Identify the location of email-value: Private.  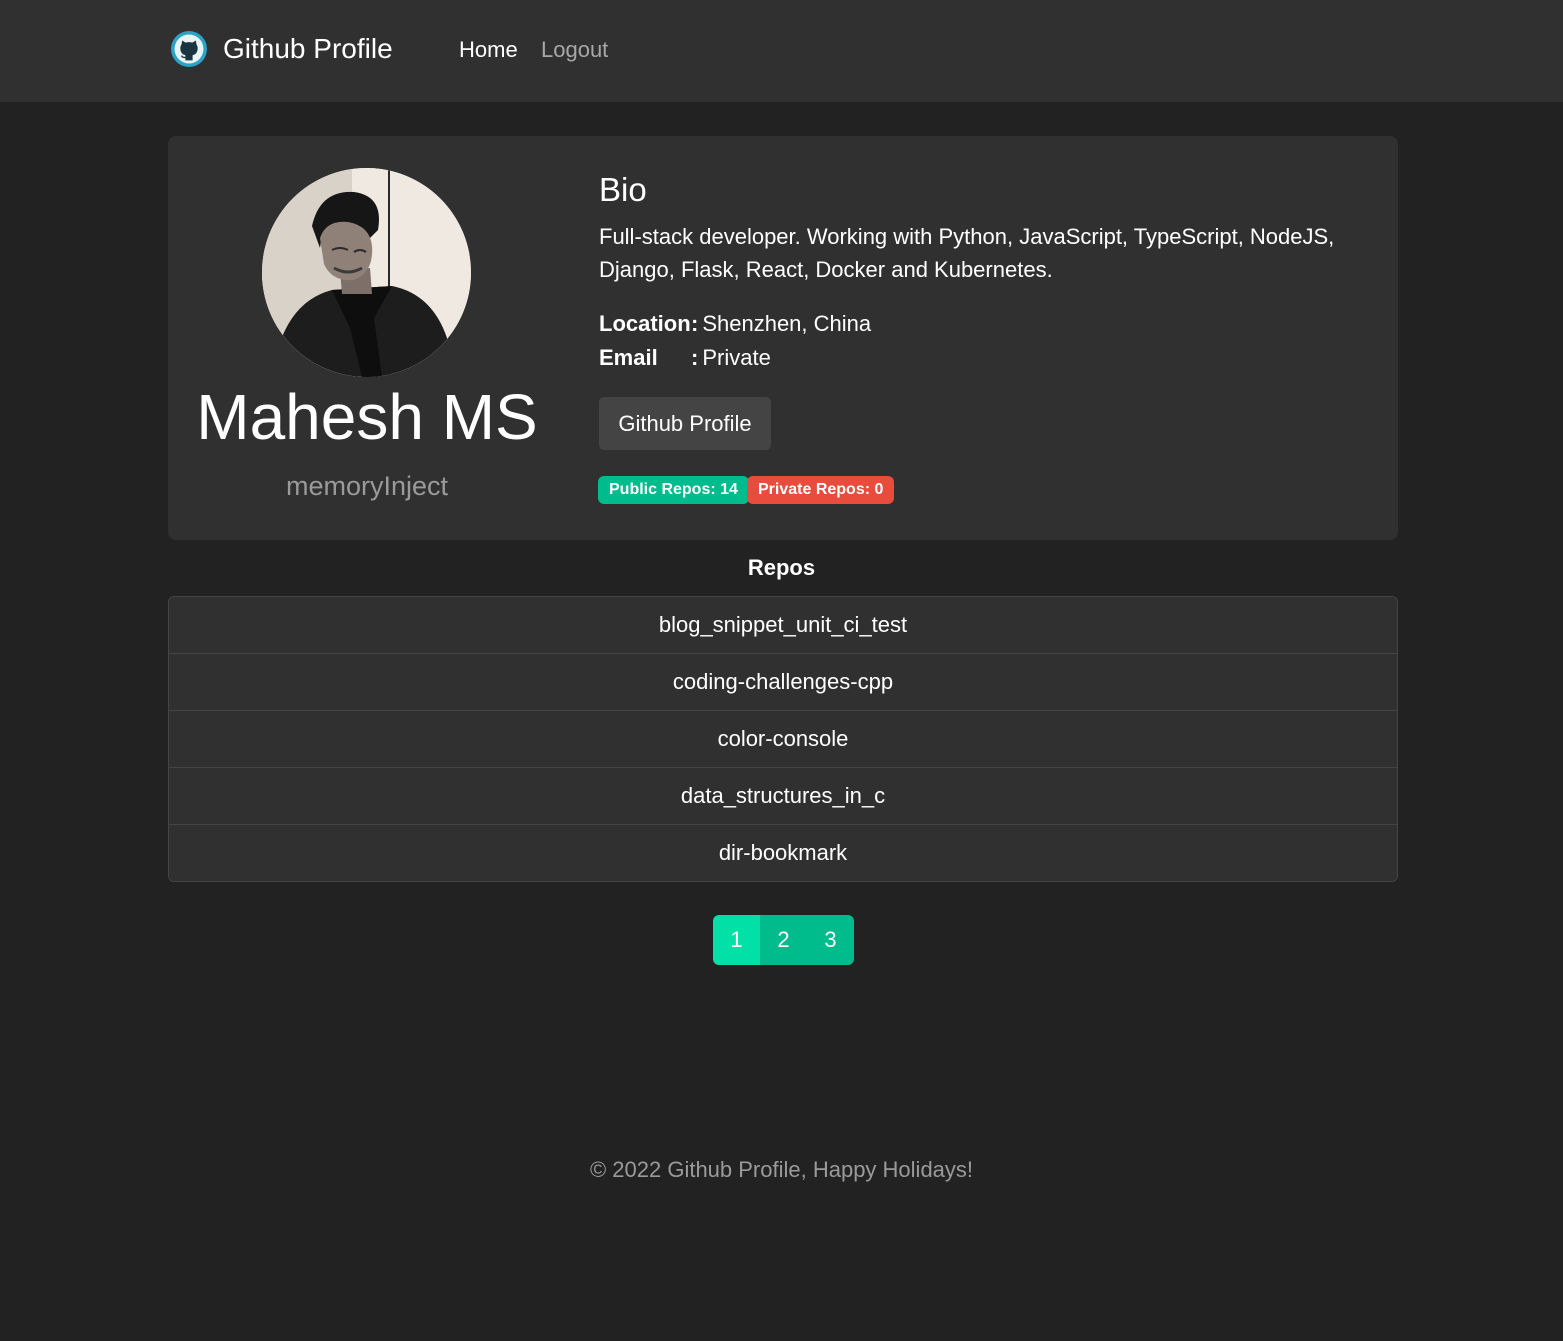
(736, 357).